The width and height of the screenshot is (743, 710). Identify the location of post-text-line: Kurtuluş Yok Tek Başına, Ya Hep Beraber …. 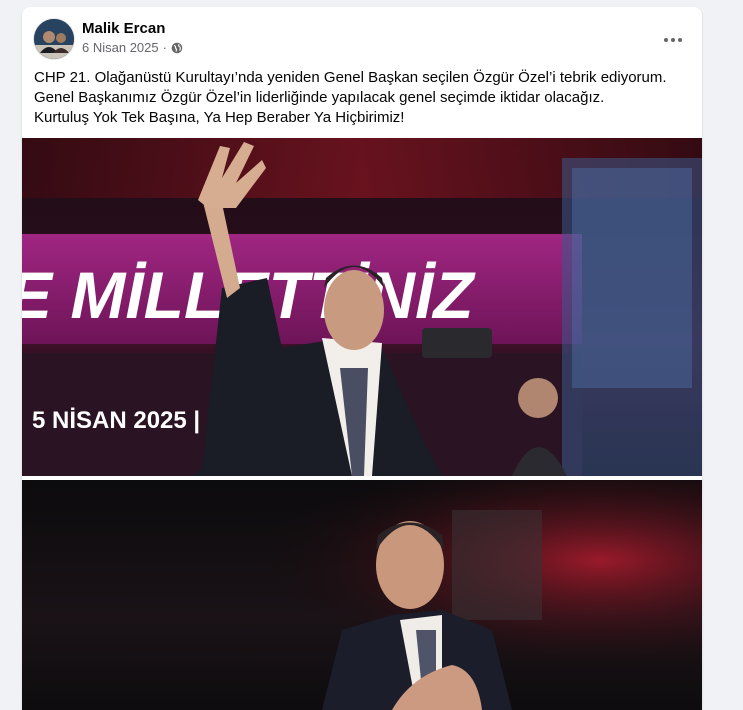
(219, 117).